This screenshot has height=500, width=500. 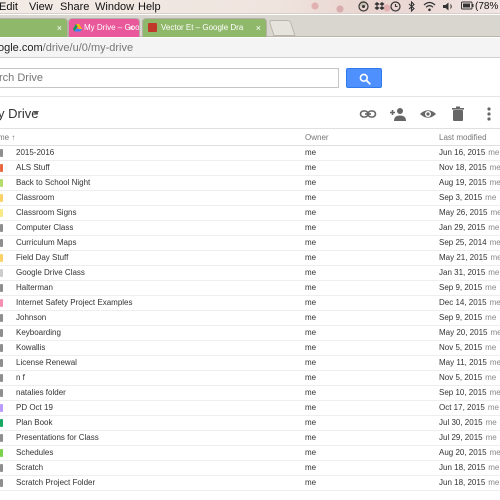 I want to click on google-drive-icon, so click(x=77, y=28).